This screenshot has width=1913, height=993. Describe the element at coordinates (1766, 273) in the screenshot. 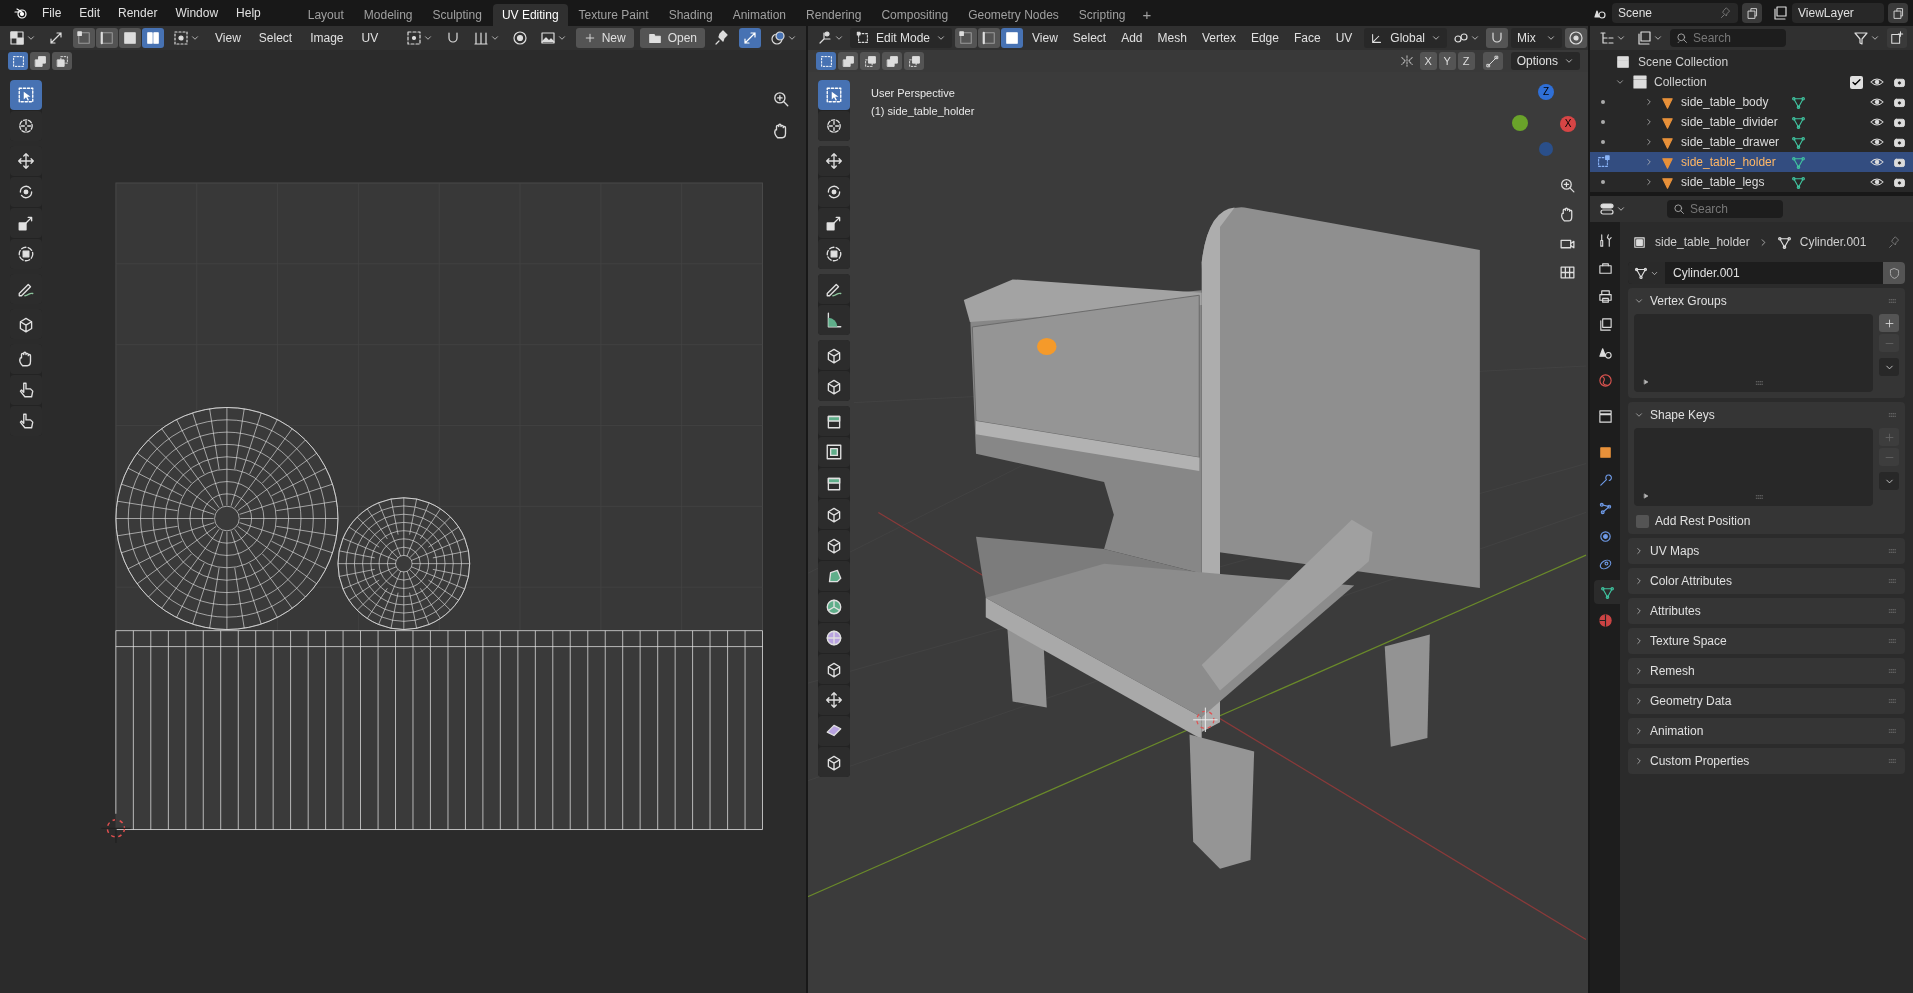

I see `mesh-field: Cylinder.001` at that location.